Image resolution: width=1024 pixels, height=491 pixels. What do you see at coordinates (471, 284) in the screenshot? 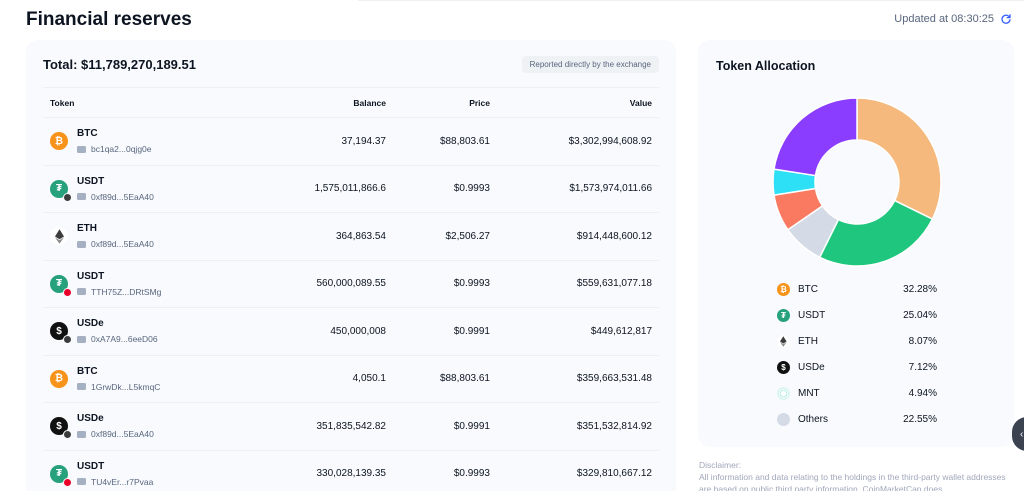
I see `price-cell: $0.9993` at bounding box center [471, 284].